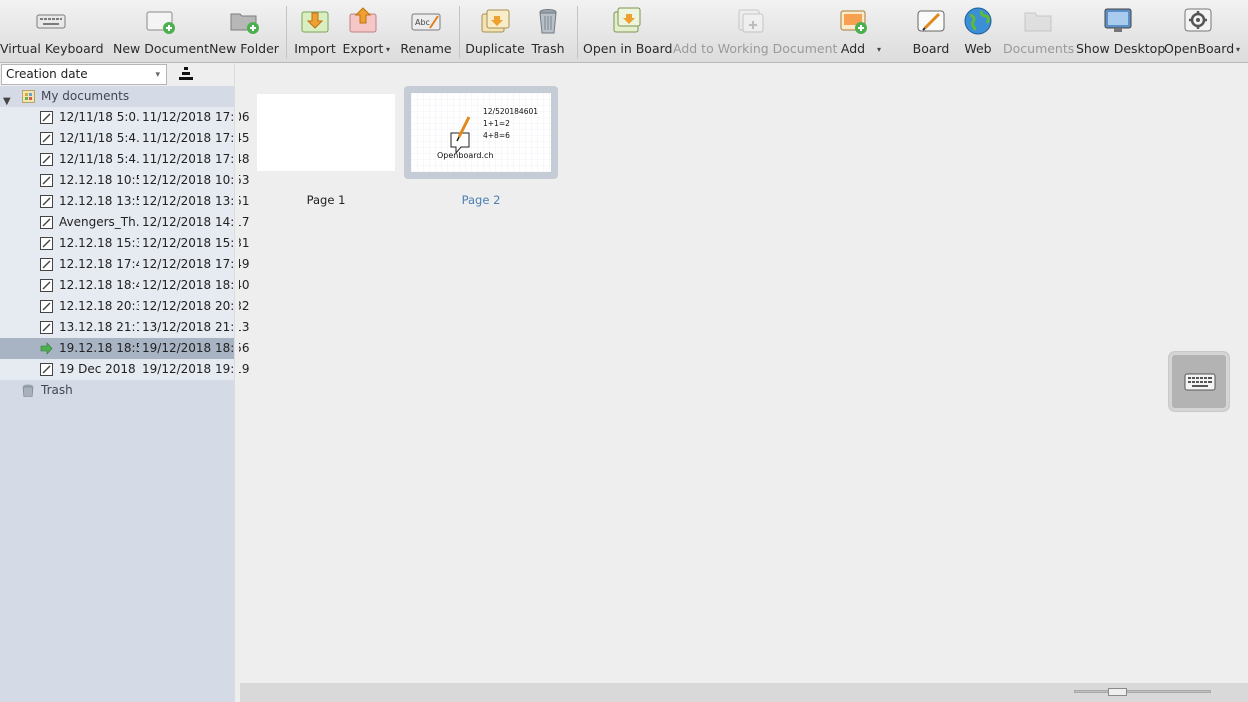  I want to click on export-button: Export, so click(363, 31).